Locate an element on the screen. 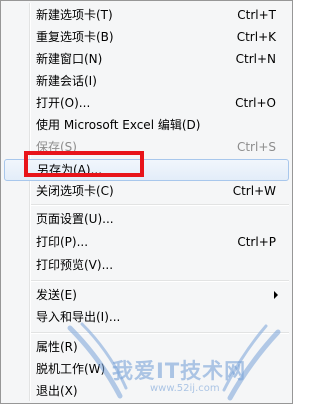  menu-item-label: 关闭选项卡(C) is located at coordinates (75, 191).